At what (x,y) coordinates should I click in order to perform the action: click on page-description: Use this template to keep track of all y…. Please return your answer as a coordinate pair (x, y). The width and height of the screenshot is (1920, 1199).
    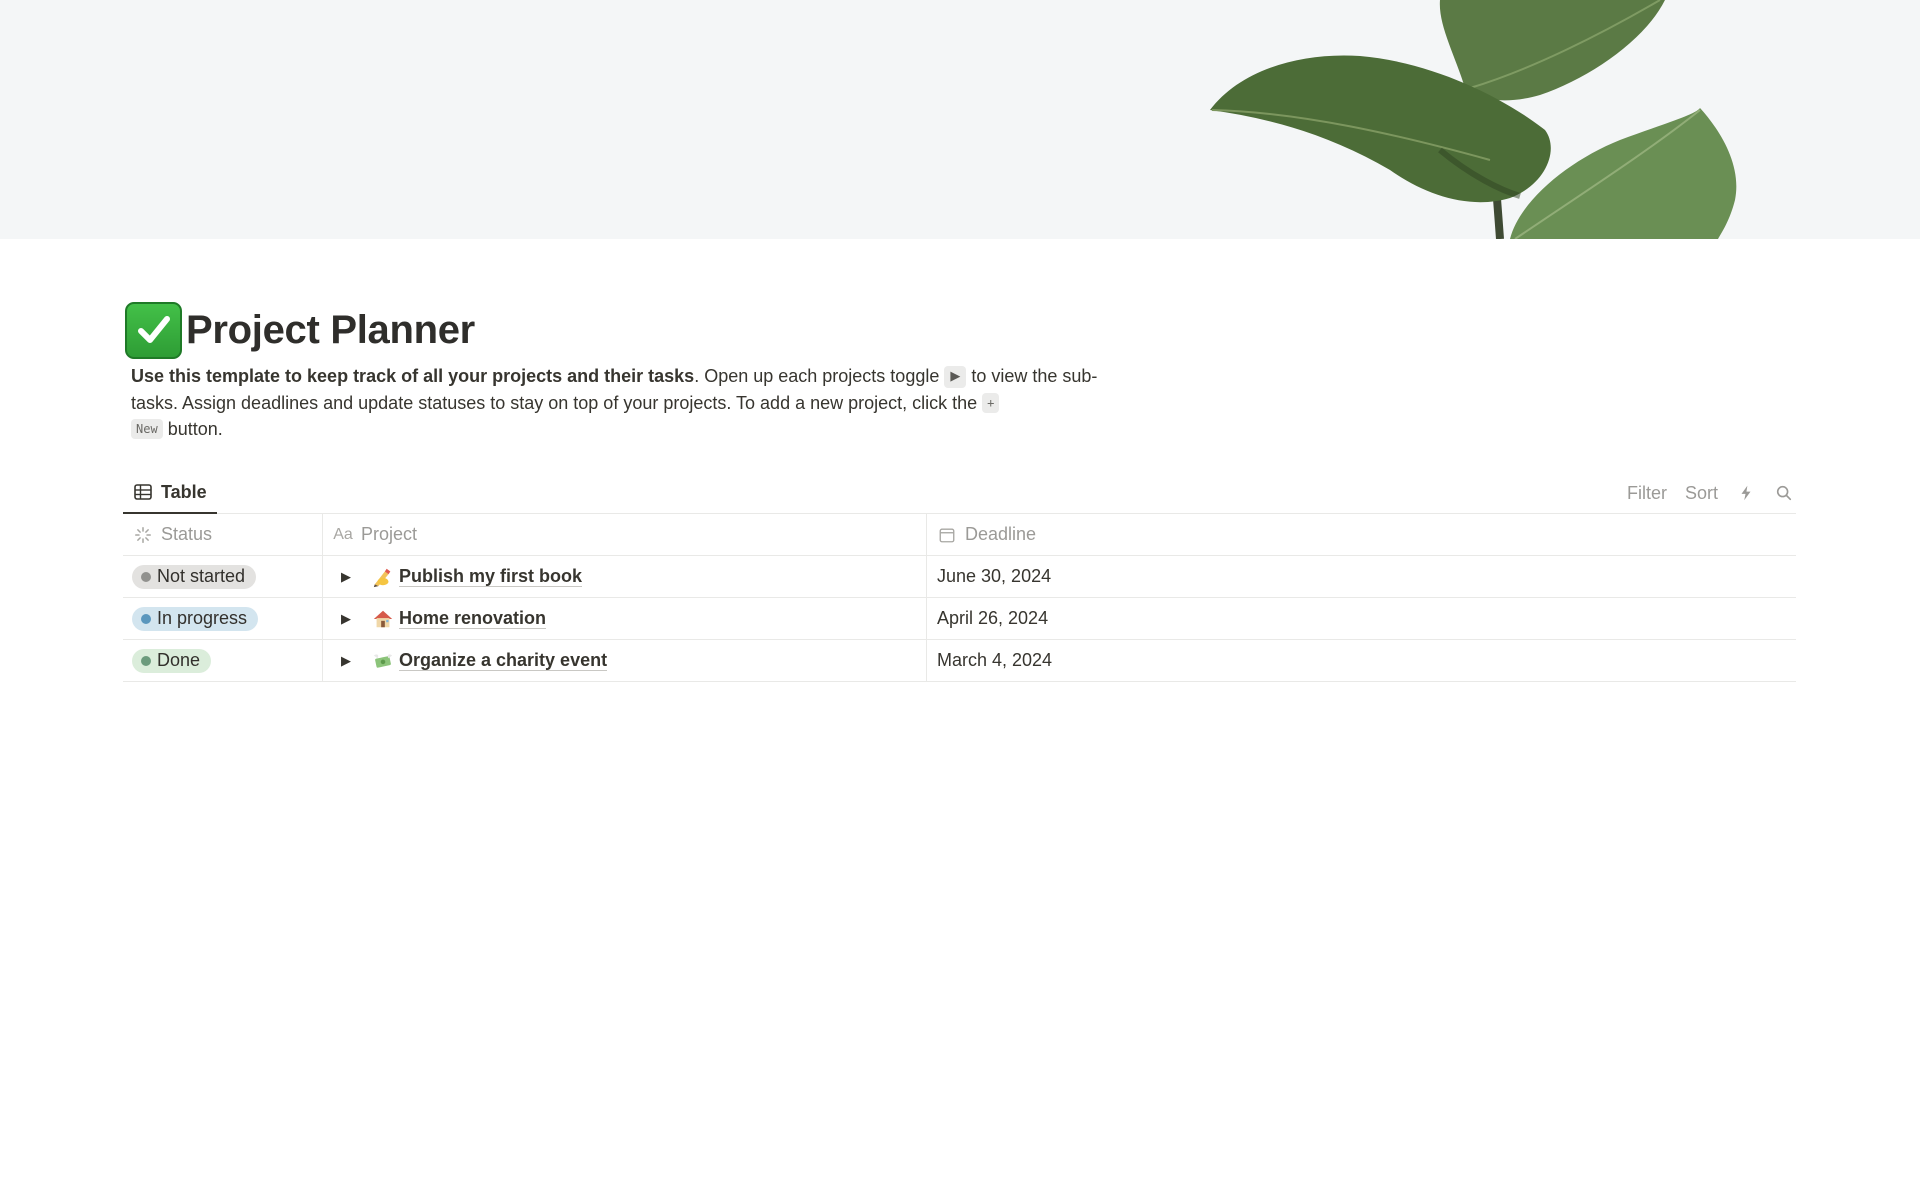
    Looking at the image, I should click on (621, 403).